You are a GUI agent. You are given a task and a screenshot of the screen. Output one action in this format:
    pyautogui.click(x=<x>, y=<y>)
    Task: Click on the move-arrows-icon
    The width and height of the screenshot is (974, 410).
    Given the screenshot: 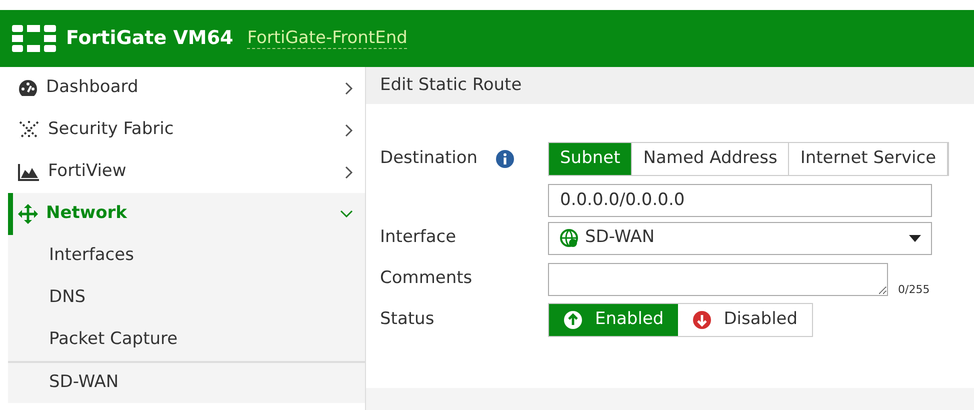 What is the action you would take?
    pyautogui.click(x=28, y=214)
    